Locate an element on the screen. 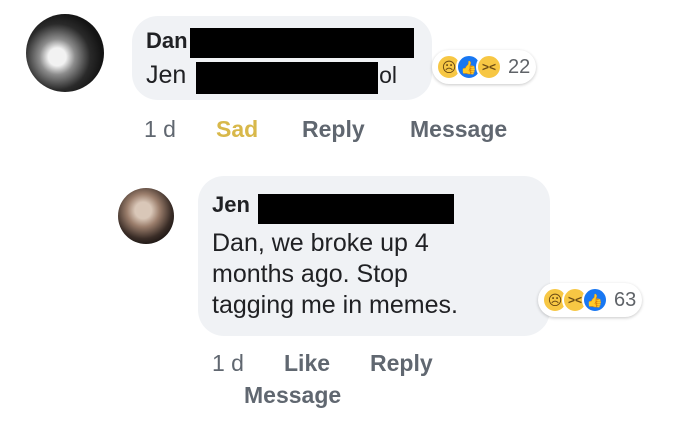 Image resolution: width=700 pixels, height=425 pixels. reaction-summary: ☹ >< 👍 63 is located at coordinates (590, 300).